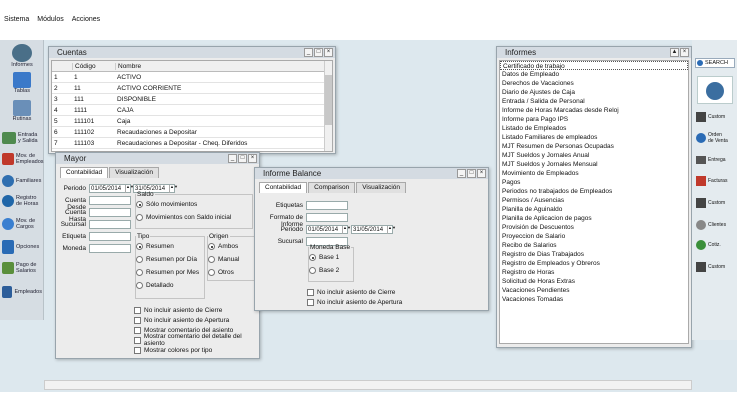  What do you see at coordinates (594, 245) in the screenshot?
I see `list-item: Recibo de Salarios` at bounding box center [594, 245].